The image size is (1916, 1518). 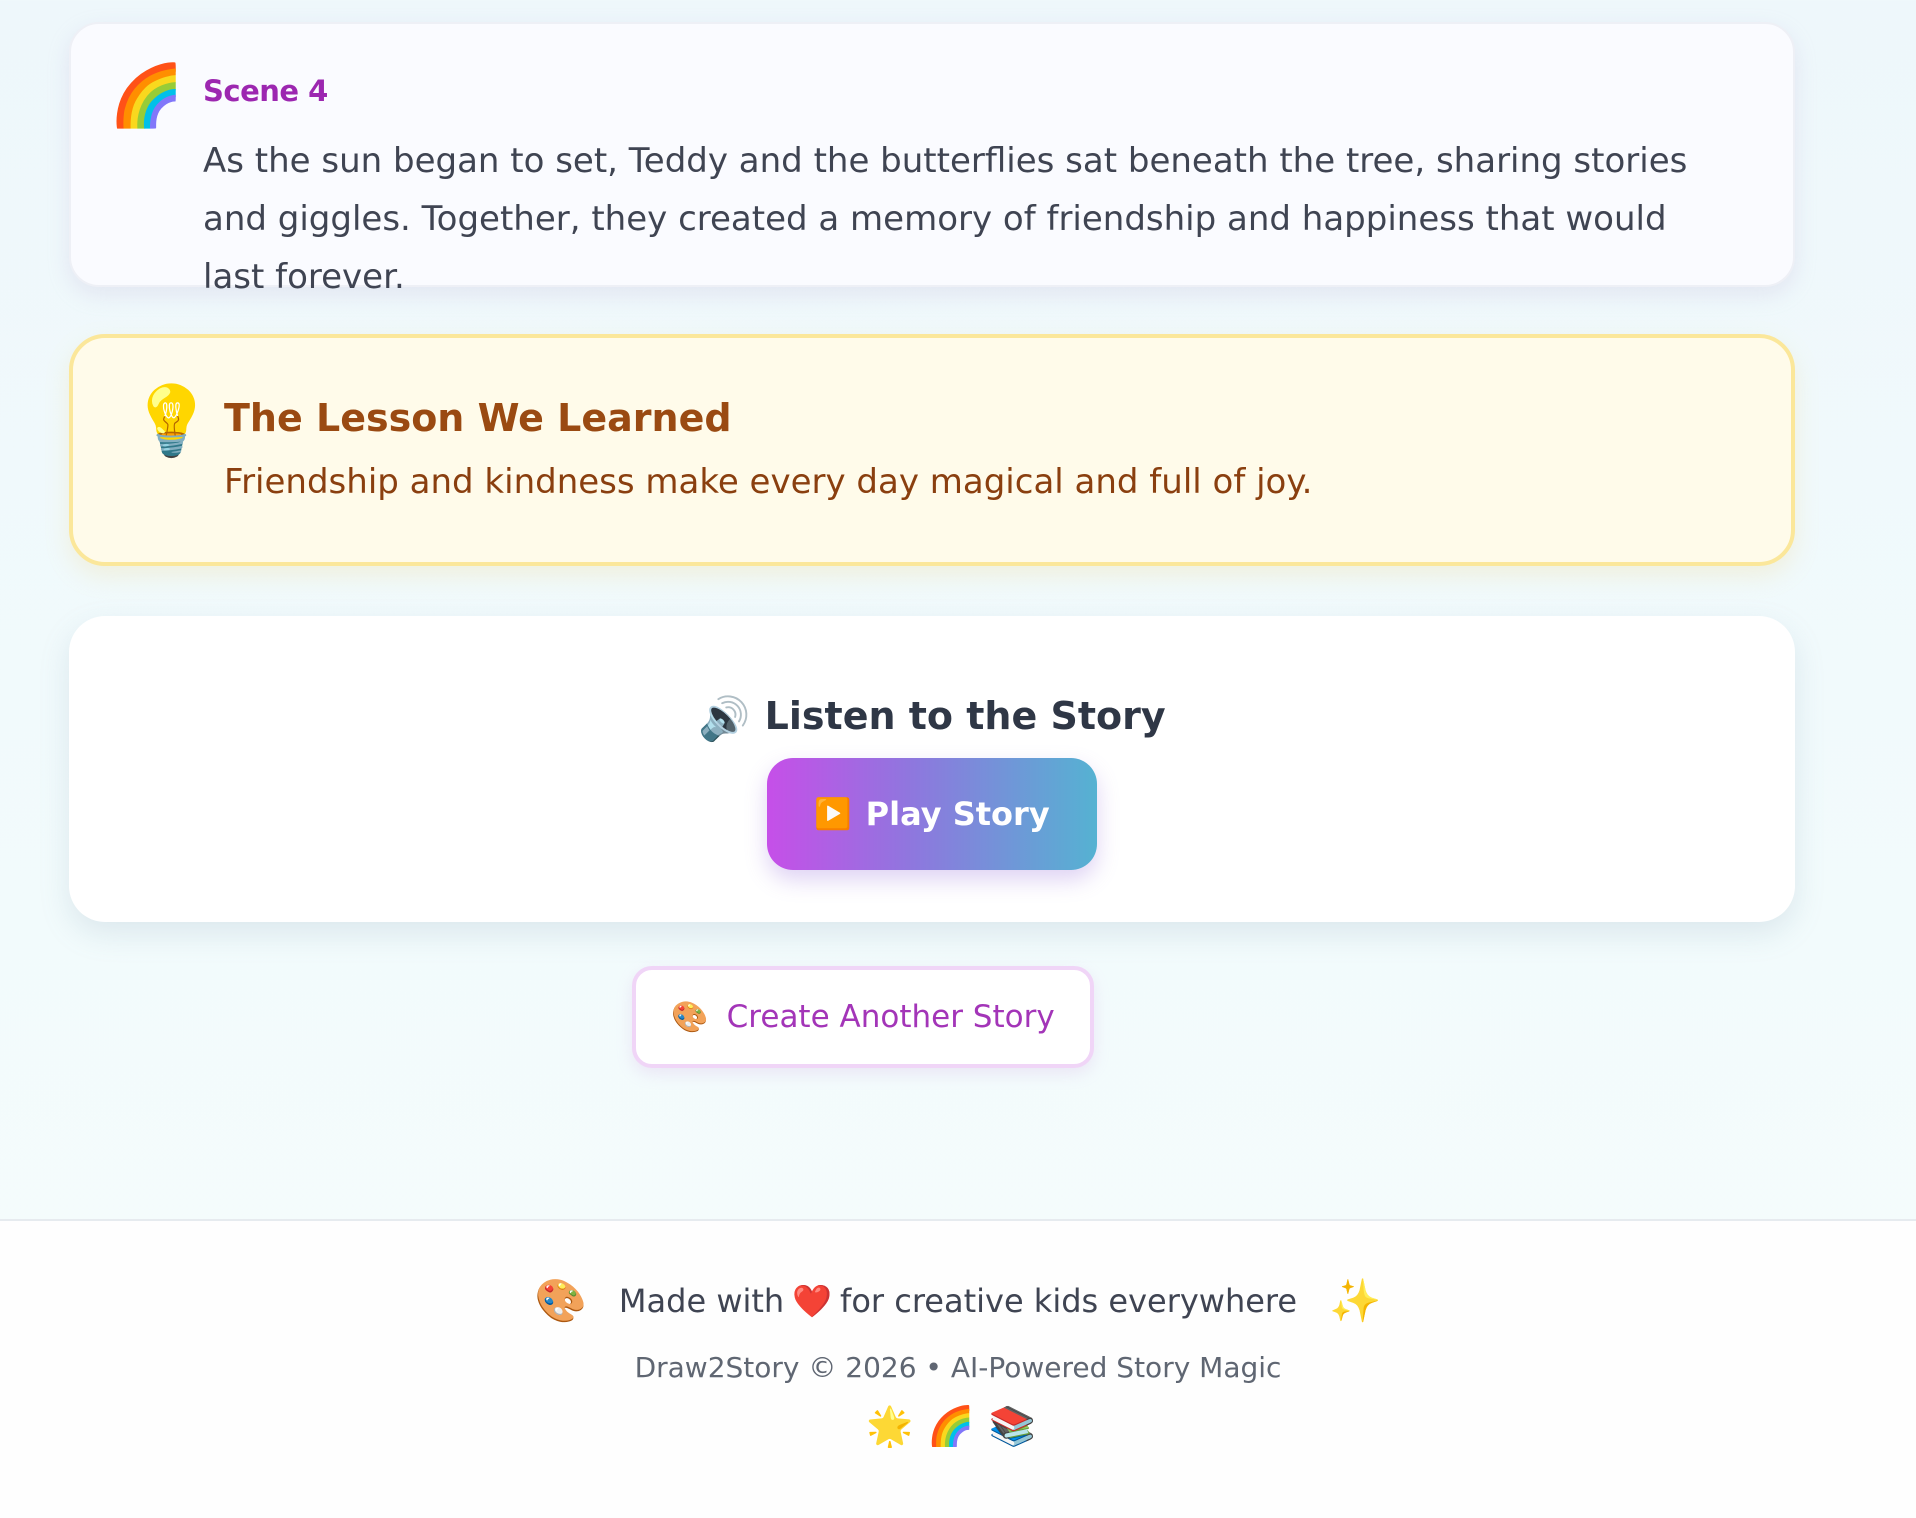 I want to click on audio-heading: 🔊 Listen to the Story, so click(x=932, y=719).